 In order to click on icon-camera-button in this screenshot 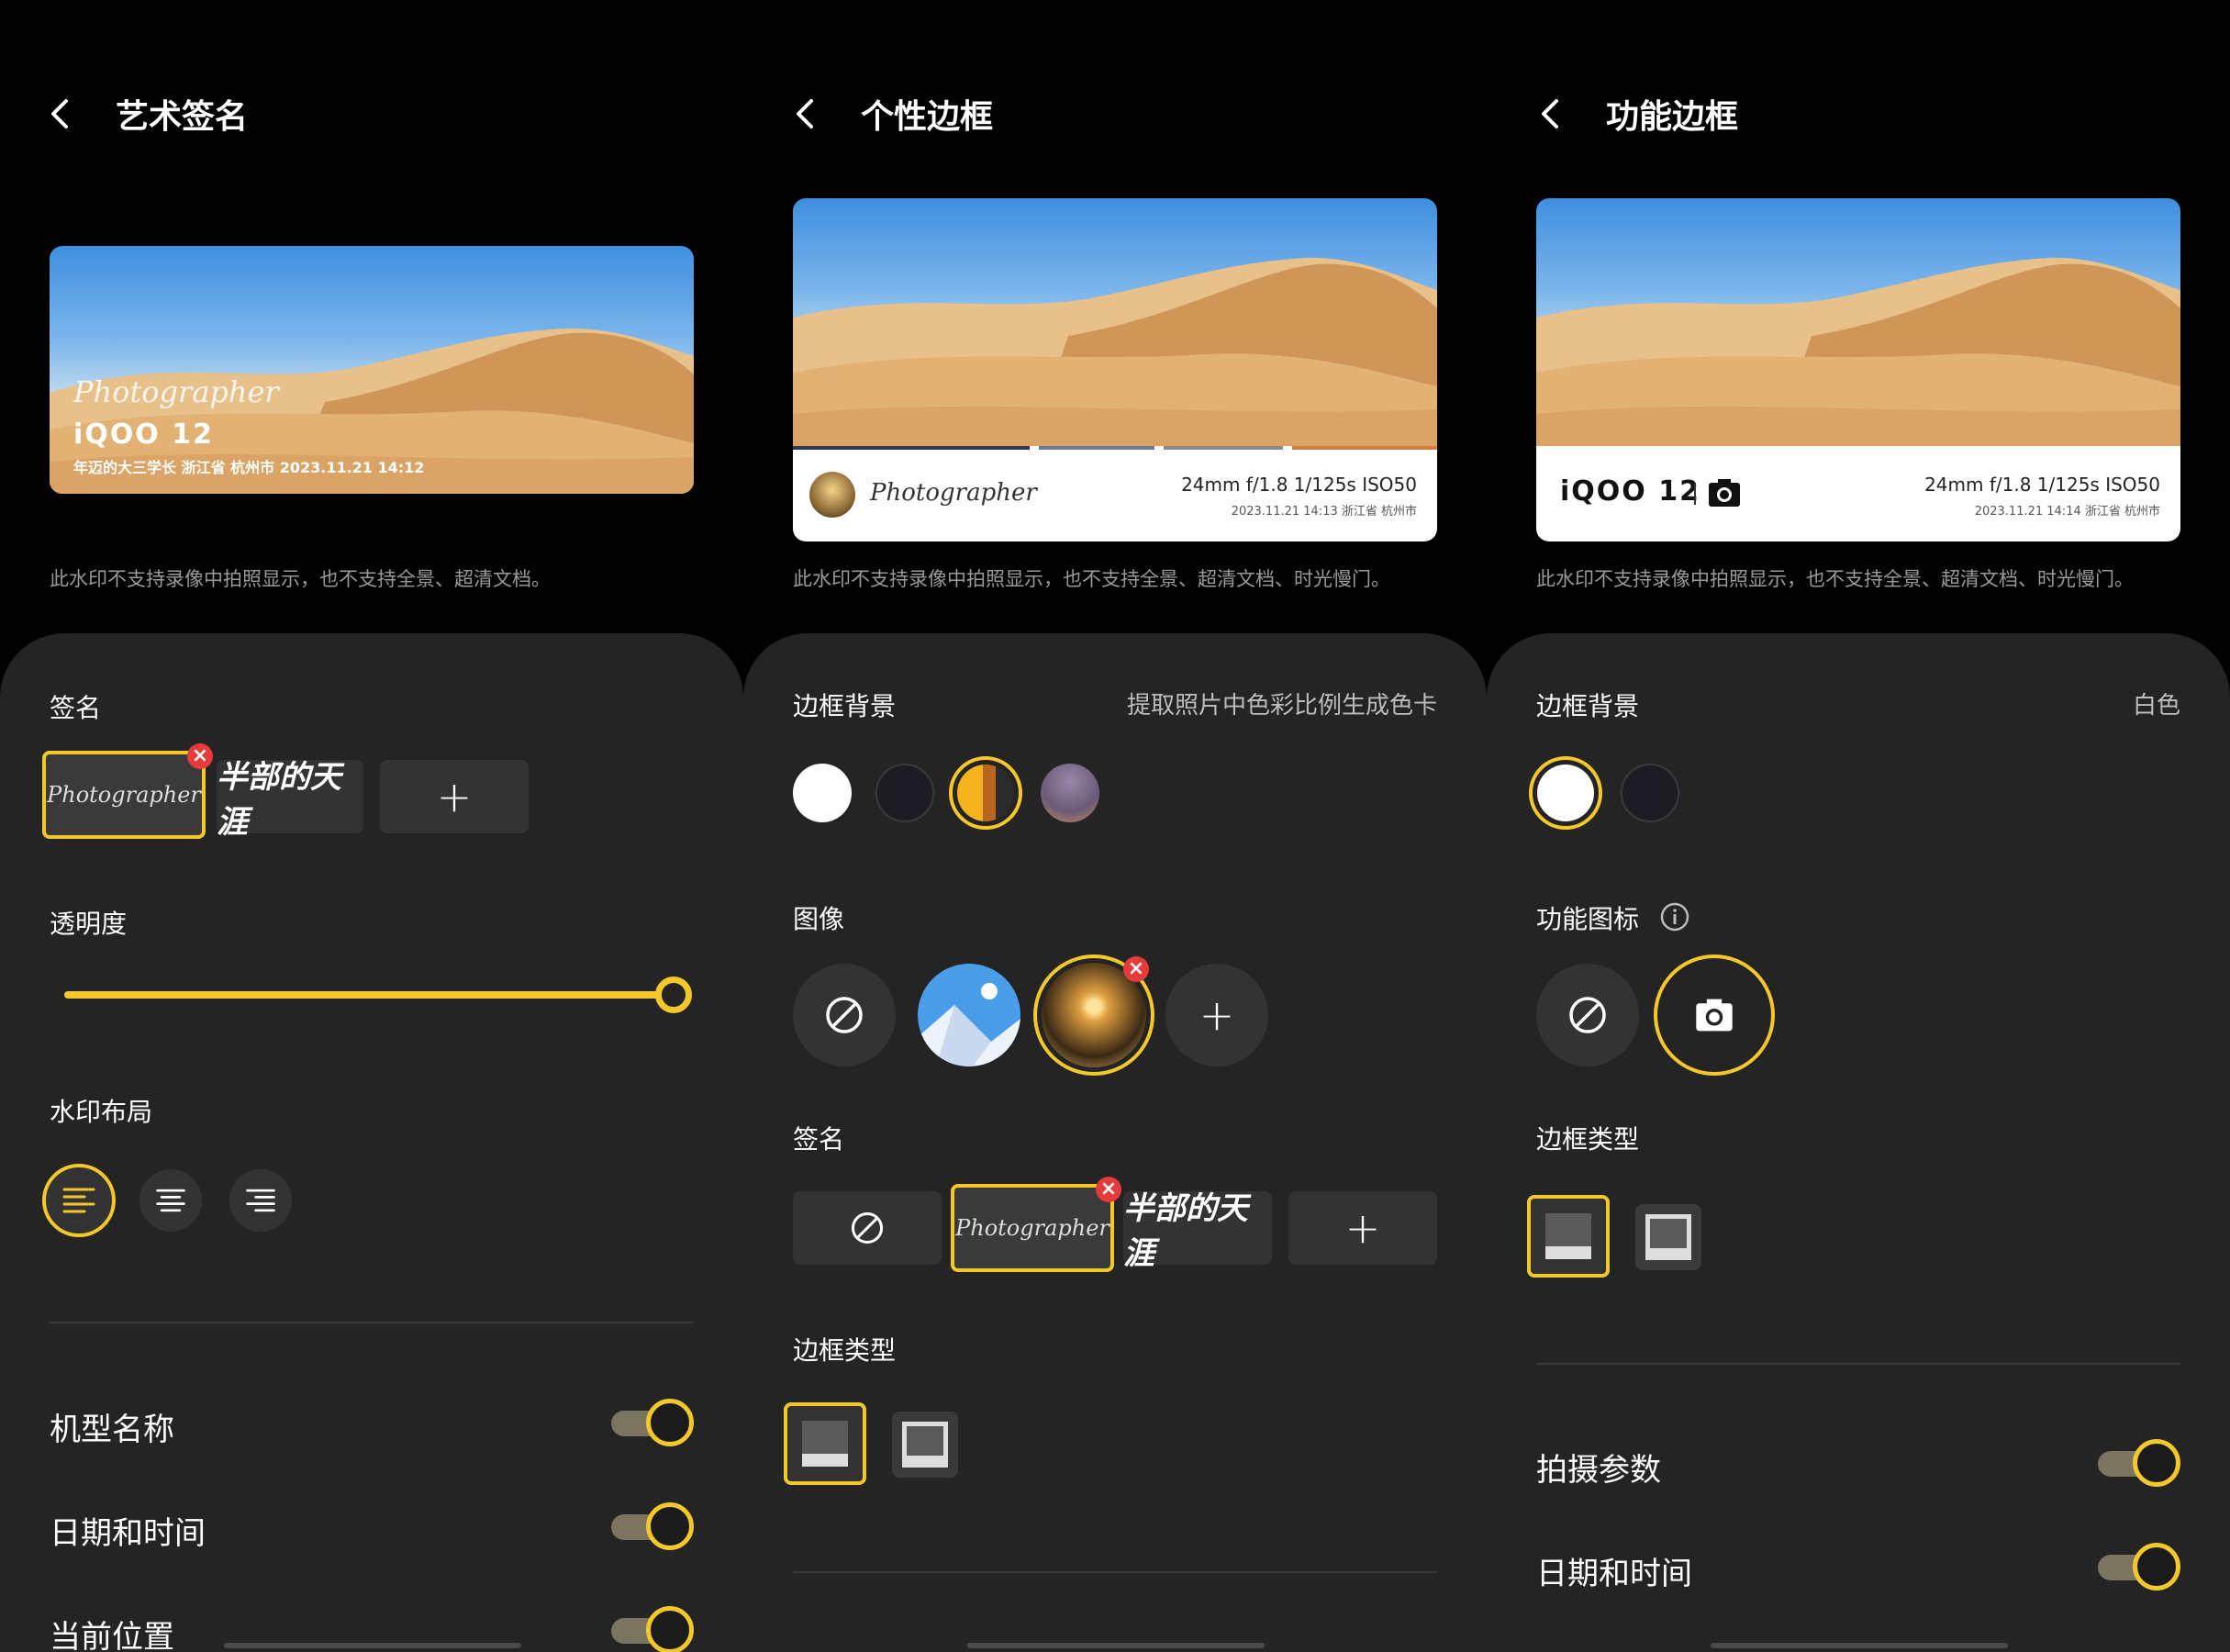, I will do `click(1715, 1015)`.